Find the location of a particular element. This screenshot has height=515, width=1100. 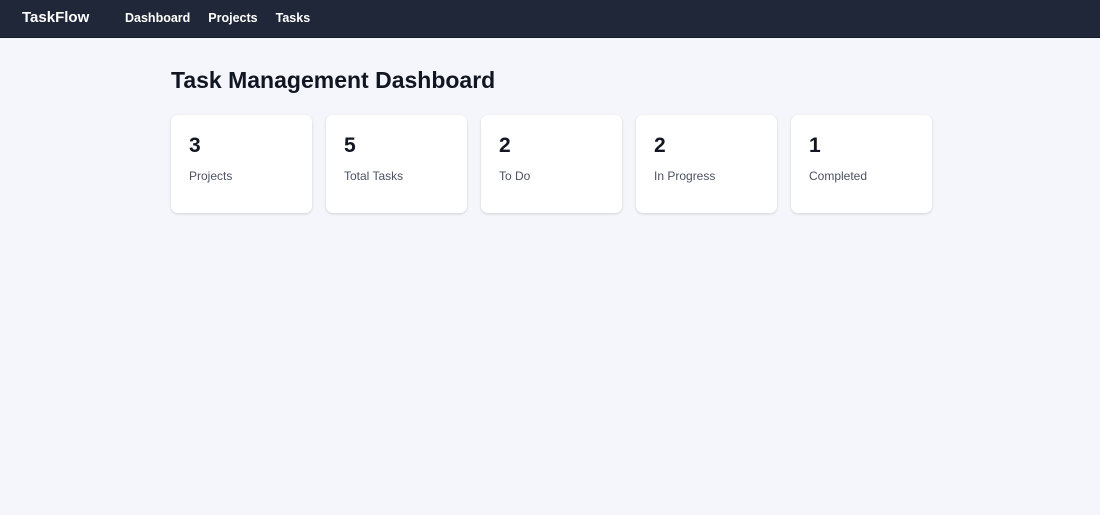

stat-card-to-do: 2 To Do is located at coordinates (551, 164).